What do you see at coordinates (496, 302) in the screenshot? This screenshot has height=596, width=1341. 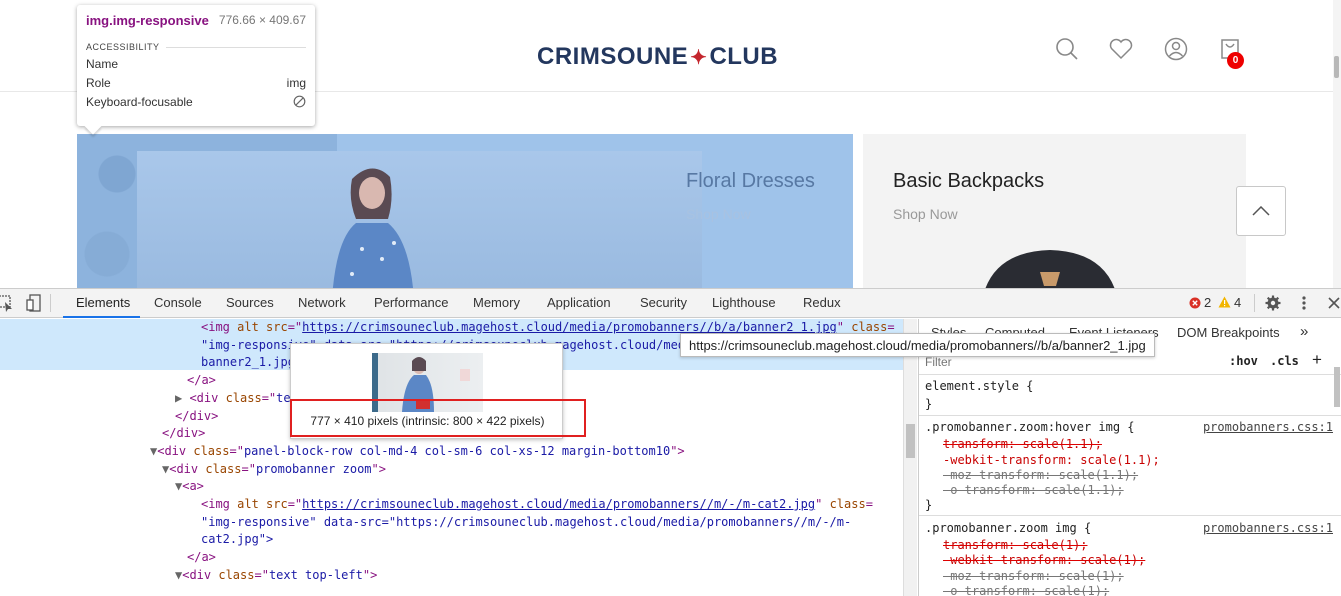 I see `tab-memory: Memory` at bounding box center [496, 302].